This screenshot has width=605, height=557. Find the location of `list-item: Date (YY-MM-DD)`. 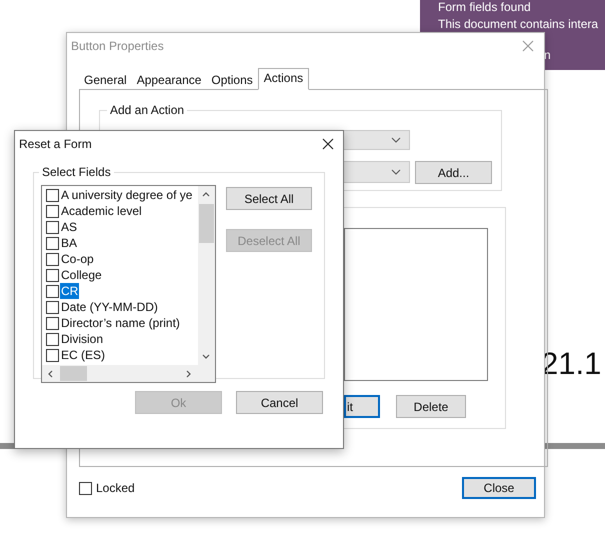

list-item: Date (YY-MM-DD) is located at coordinates (109, 307).